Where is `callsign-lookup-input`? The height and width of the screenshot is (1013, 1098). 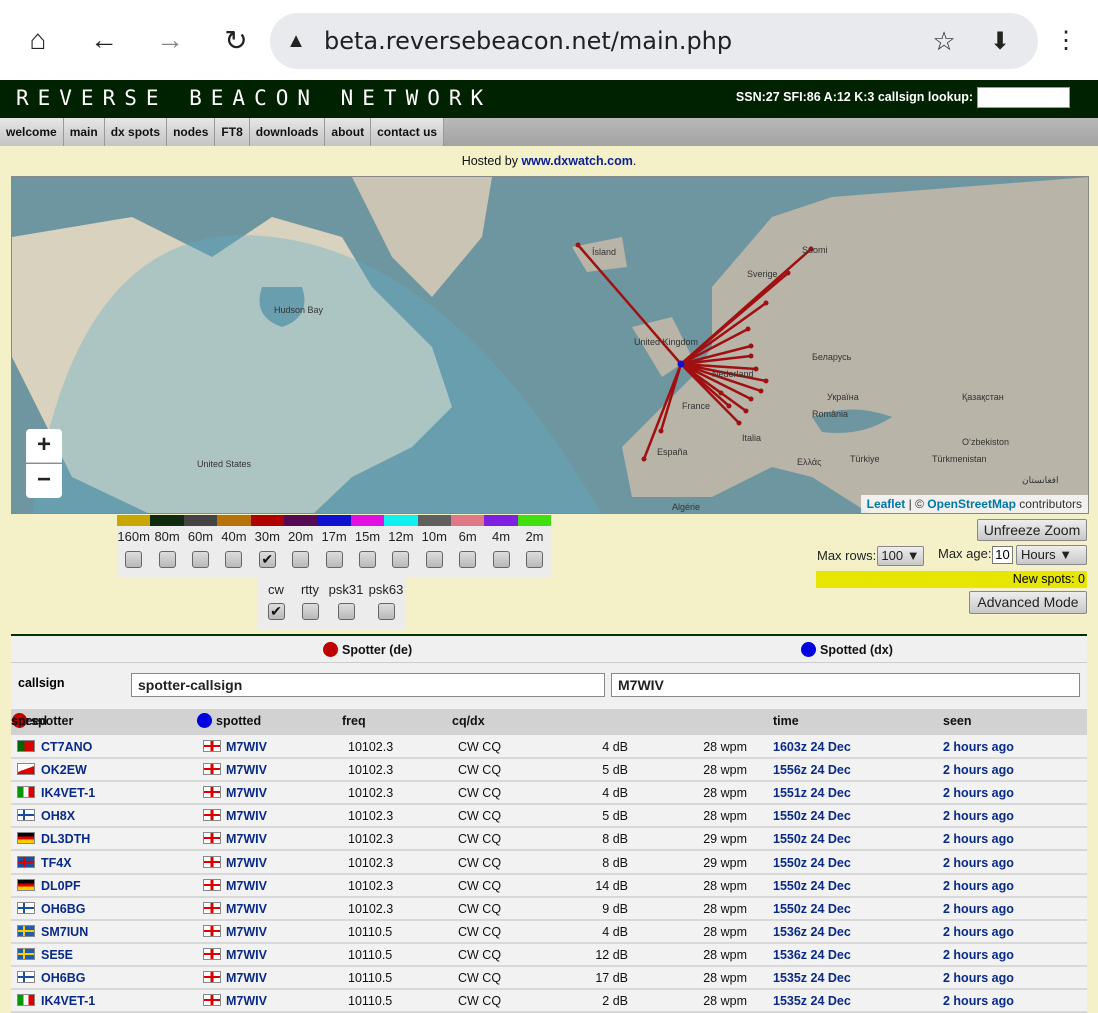 callsign-lookup-input is located at coordinates (1023, 97).